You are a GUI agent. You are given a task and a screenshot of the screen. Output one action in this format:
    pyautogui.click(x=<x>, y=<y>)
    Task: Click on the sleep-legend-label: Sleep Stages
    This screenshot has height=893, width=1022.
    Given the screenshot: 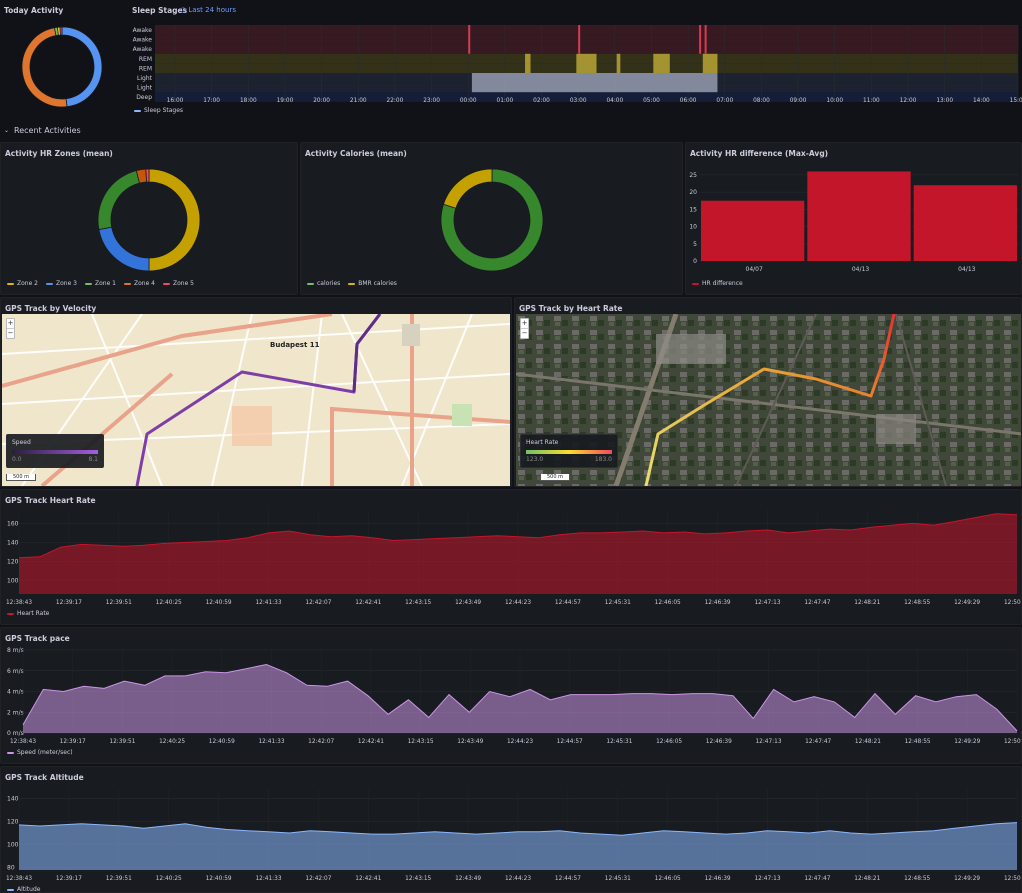 What is the action you would take?
    pyautogui.click(x=164, y=110)
    